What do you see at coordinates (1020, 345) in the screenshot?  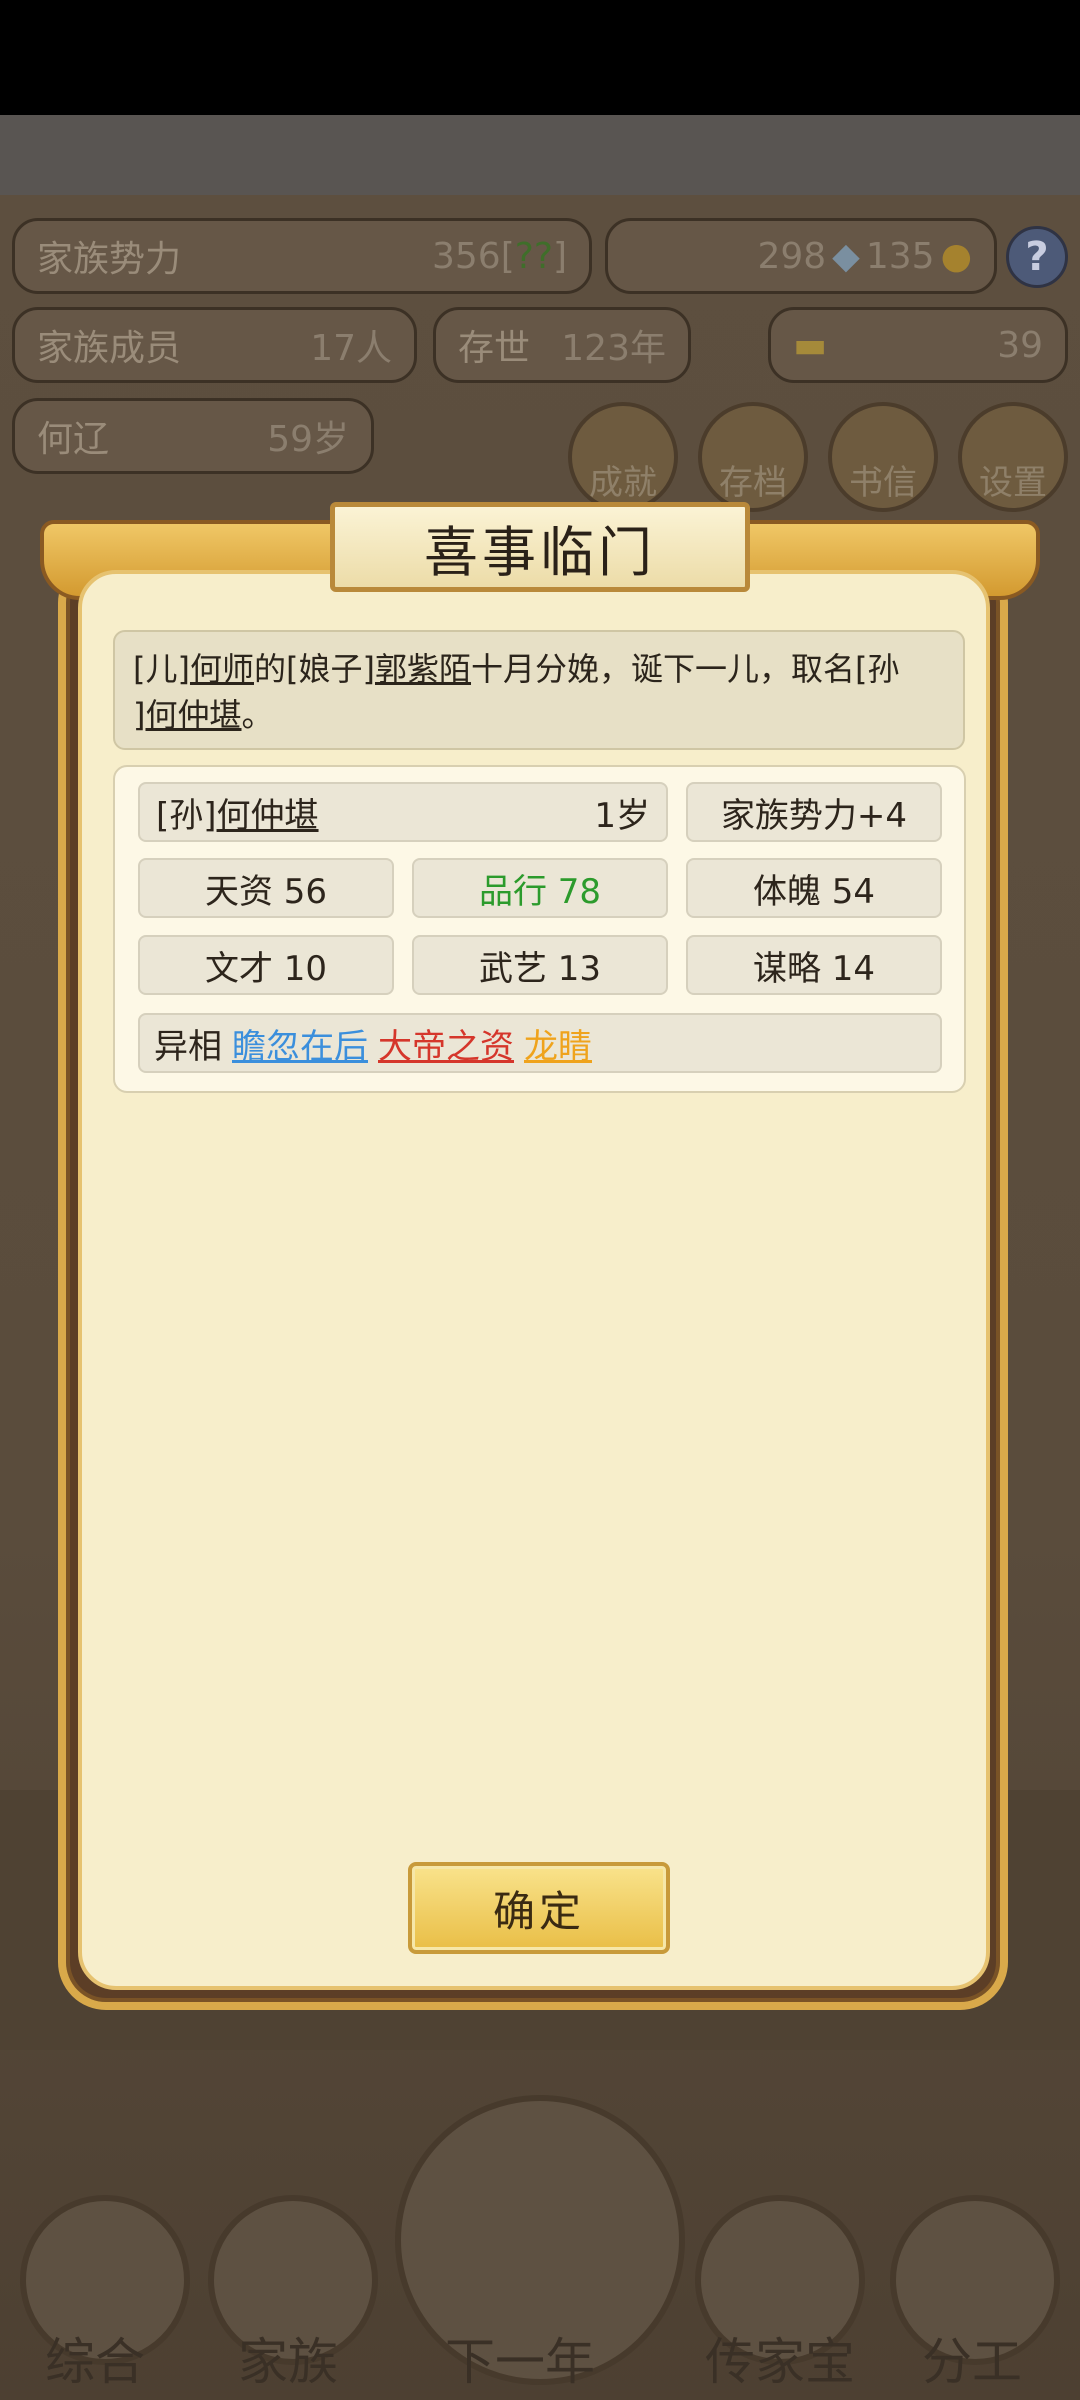 I see `gold-value: 39` at bounding box center [1020, 345].